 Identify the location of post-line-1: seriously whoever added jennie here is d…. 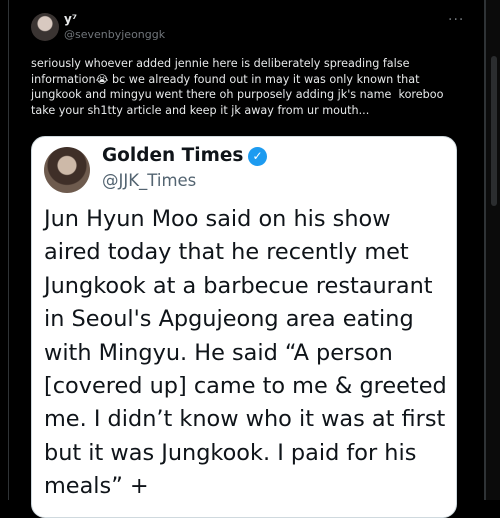
(220, 63).